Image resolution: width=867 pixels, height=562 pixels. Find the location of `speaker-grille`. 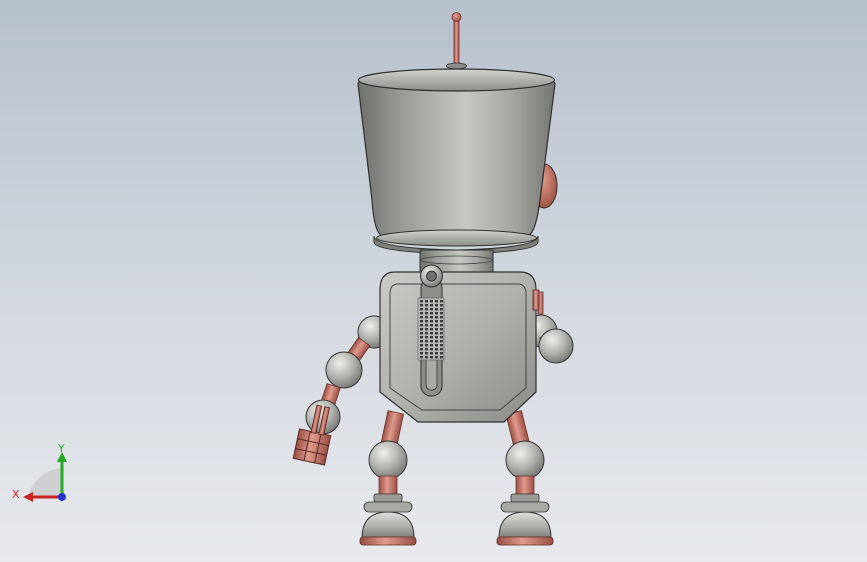

speaker-grille is located at coordinates (431, 329).